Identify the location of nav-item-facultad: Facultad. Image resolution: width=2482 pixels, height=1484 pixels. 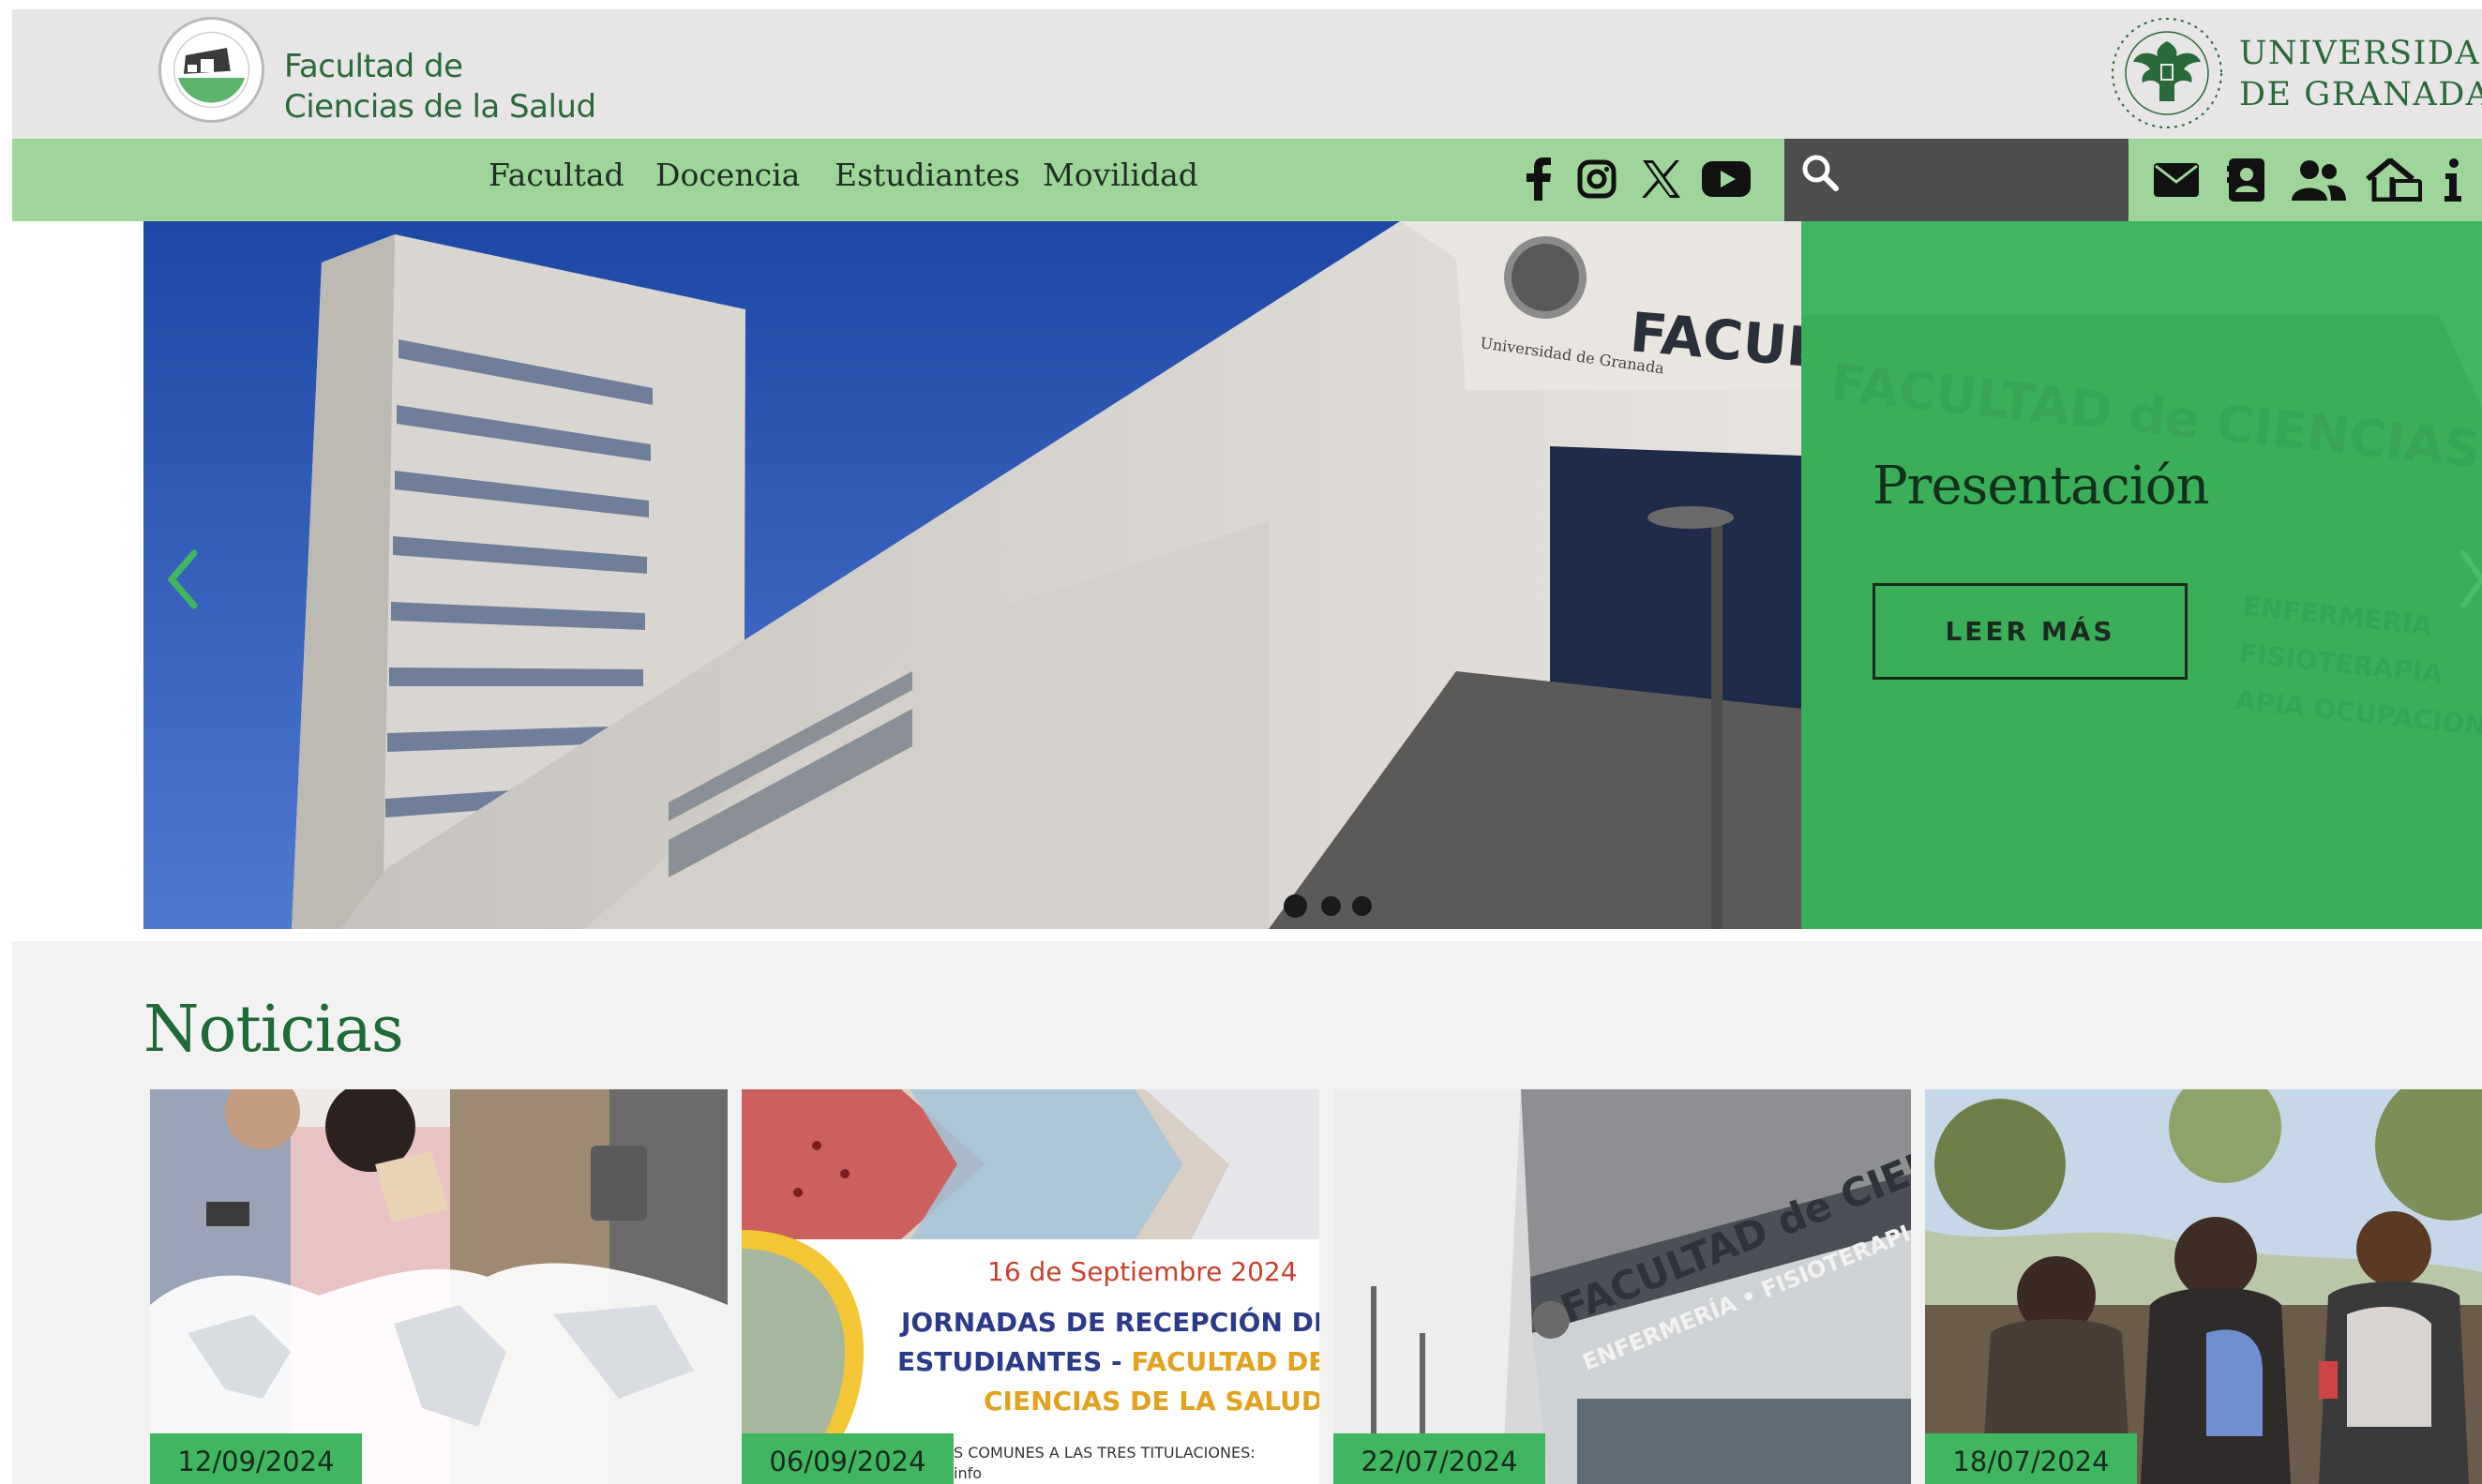
(557, 175).